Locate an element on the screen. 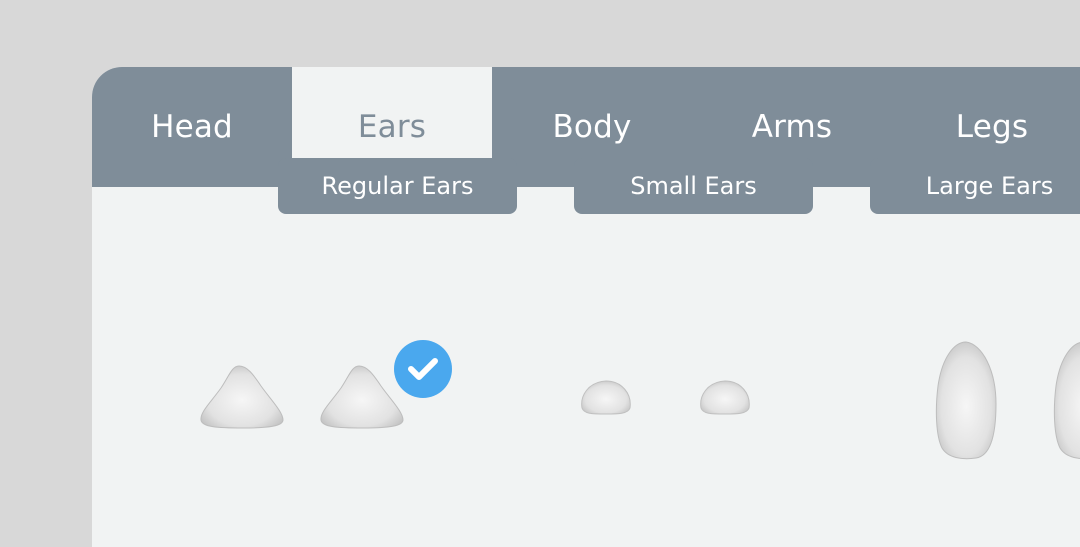 Image resolution: width=1080 pixels, height=547 pixels. selected-checkmark-badge is located at coordinates (423, 369).